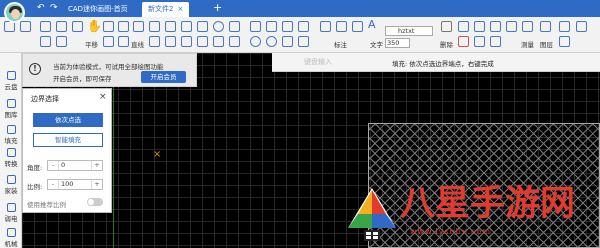 This screenshot has width=600, height=248. What do you see at coordinates (234, 26) in the screenshot?
I see `rect-icon` at bounding box center [234, 26].